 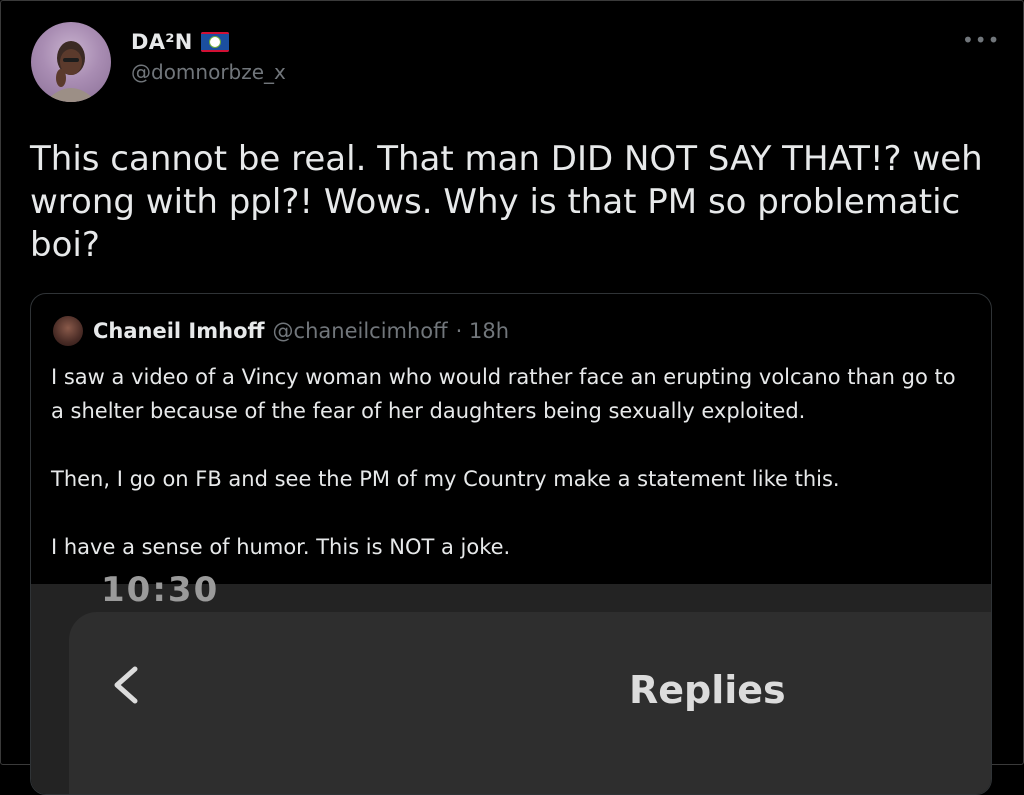 I want to click on author-display-name: DA²N, so click(x=162, y=42).